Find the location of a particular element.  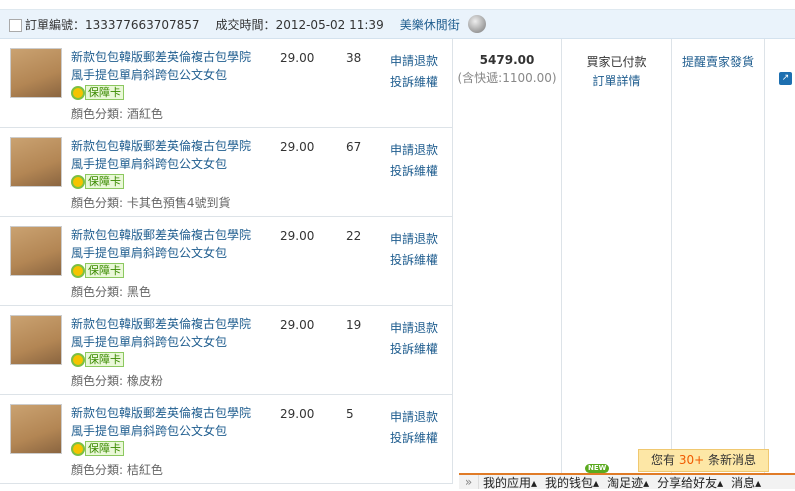

expand-toolbar-button: » is located at coordinates (469, 482).